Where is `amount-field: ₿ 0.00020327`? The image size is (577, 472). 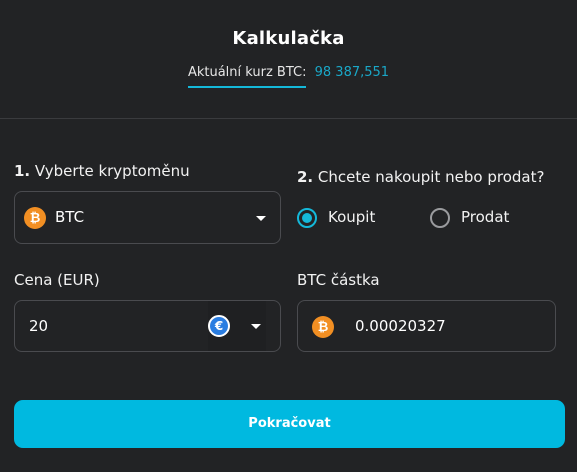 amount-field: ₿ 0.00020327 is located at coordinates (426, 326).